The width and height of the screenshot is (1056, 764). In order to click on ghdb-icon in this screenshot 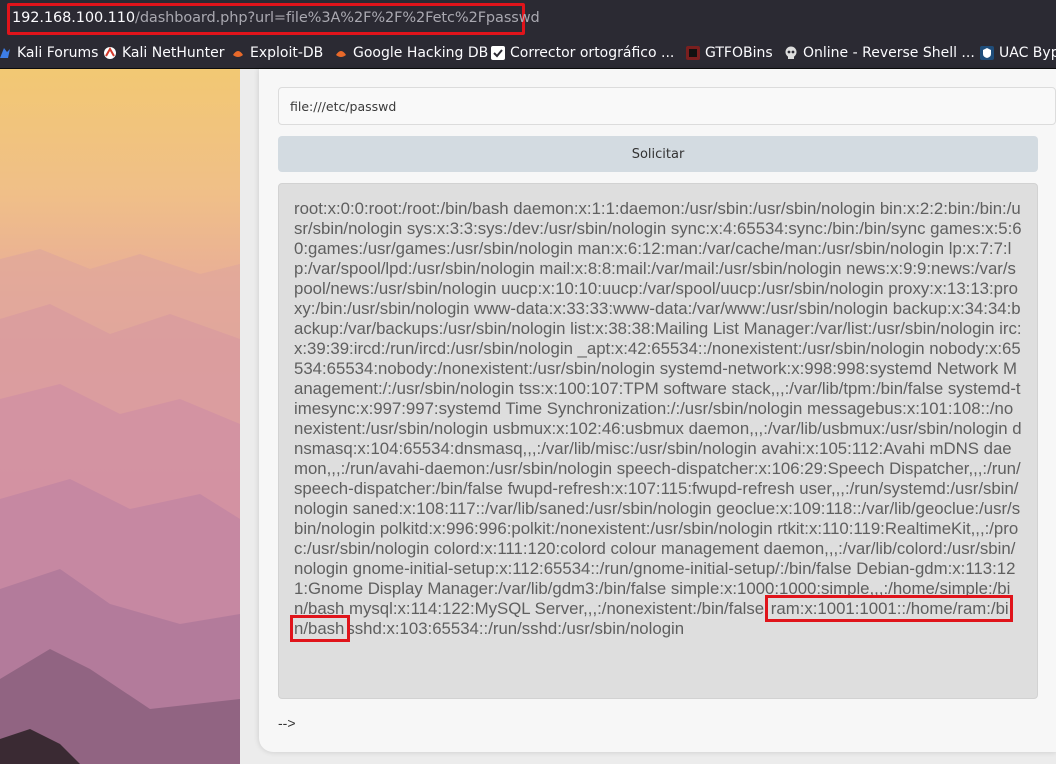, I will do `click(341, 53)`.